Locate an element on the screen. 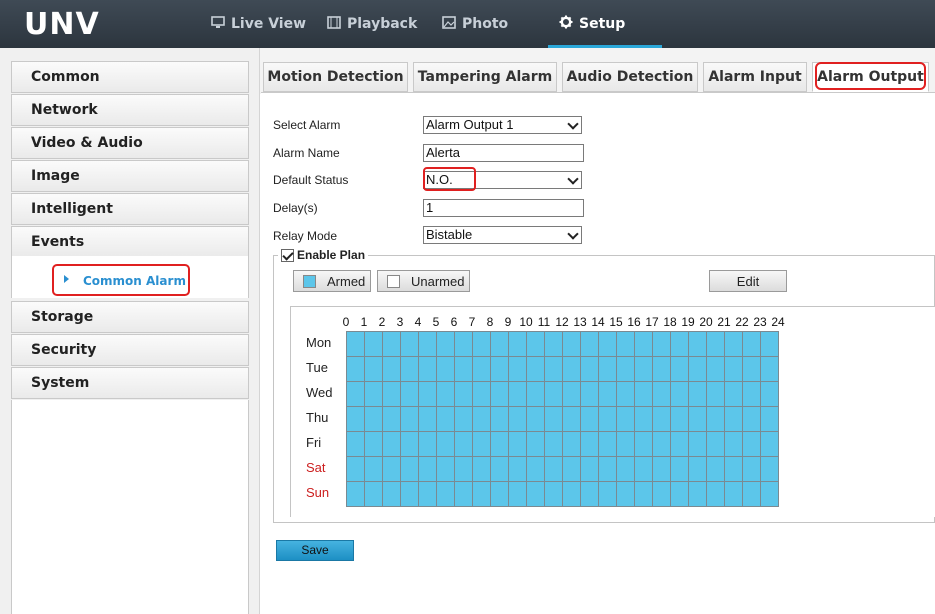 The image size is (935, 614). day-label: Sat is located at coordinates (316, 467).